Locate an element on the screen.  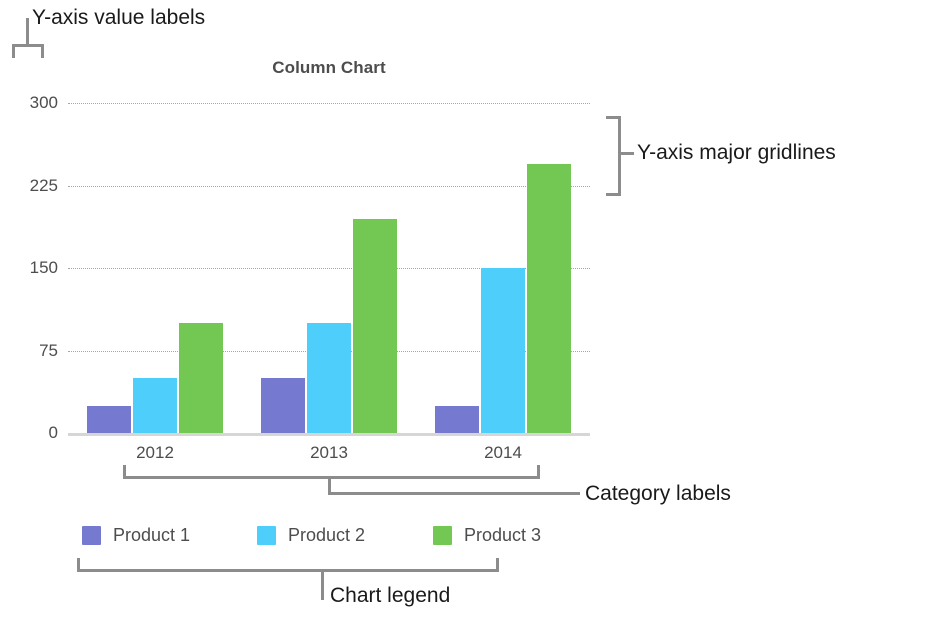
legend-item-product-3: Product 3 is located at coordinates (487, 535).